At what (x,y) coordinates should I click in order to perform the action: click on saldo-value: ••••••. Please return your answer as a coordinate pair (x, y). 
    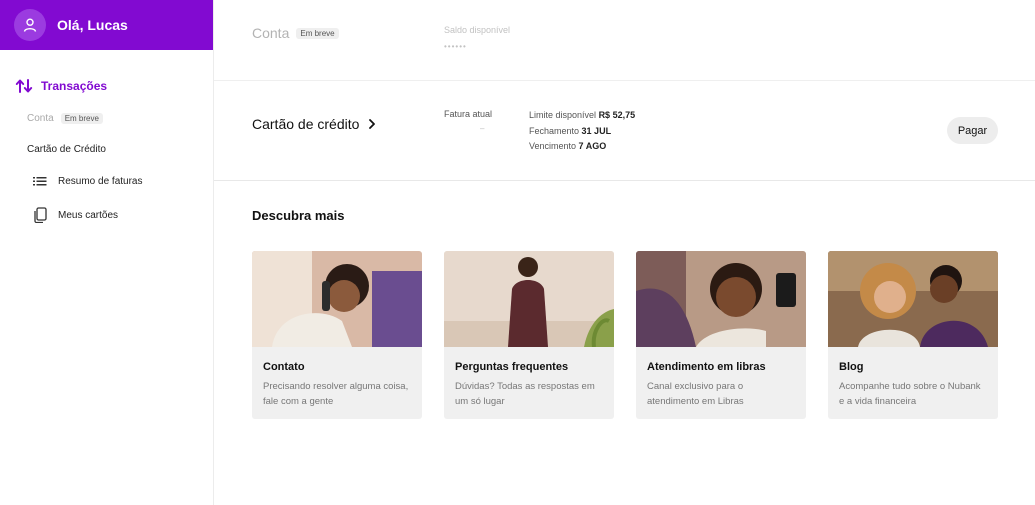
    Looking at the image, I should click on (455, 46).